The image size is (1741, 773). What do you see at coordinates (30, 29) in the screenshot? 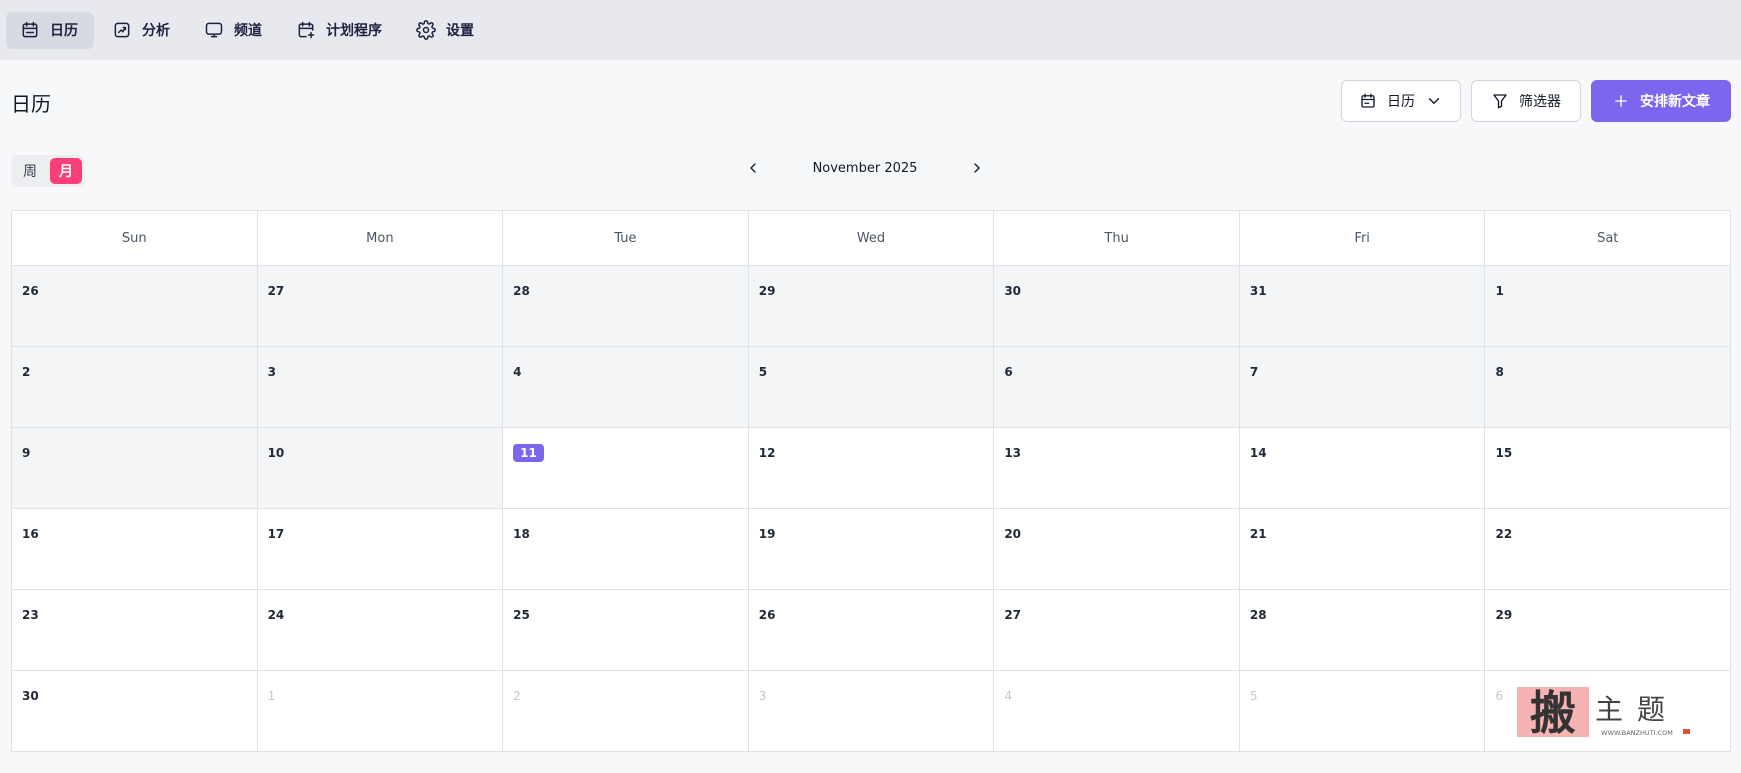
I see `calendar-icon` at bounding box center [30, 29].